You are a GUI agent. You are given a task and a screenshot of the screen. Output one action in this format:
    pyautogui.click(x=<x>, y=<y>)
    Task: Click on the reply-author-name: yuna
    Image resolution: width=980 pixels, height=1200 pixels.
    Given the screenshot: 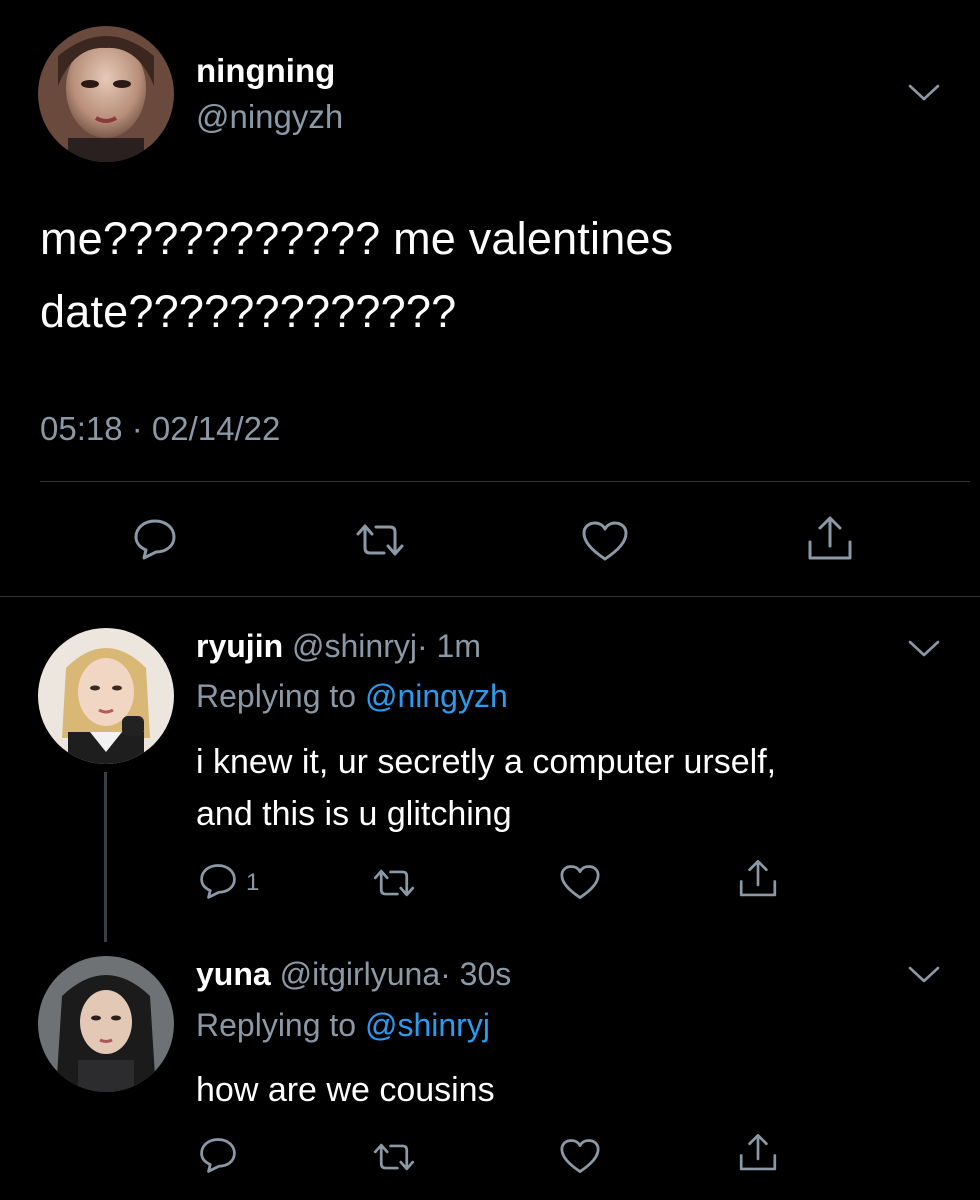 What is the action you would take?
    pyautogui.click(x=233, y=974)
    